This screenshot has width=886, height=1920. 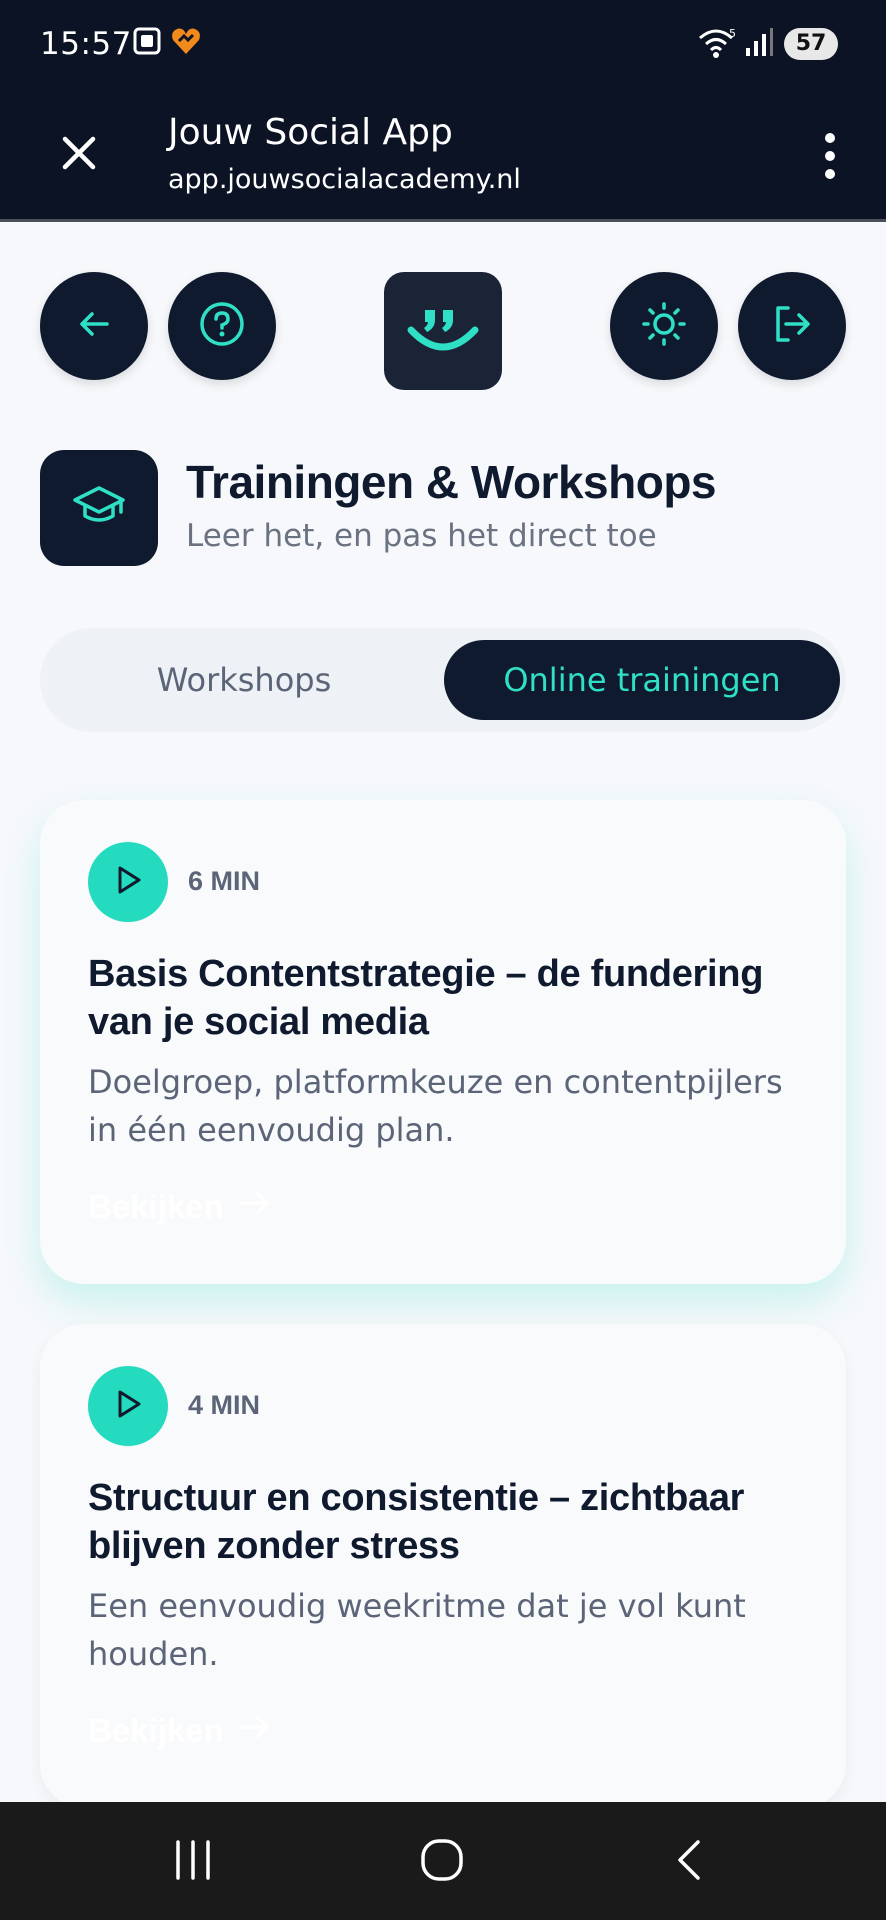 What do you see at coordinates (224, 881) in the screenshot?
I see `training-duration: 6 MIN` at bounding box center [224, 881].